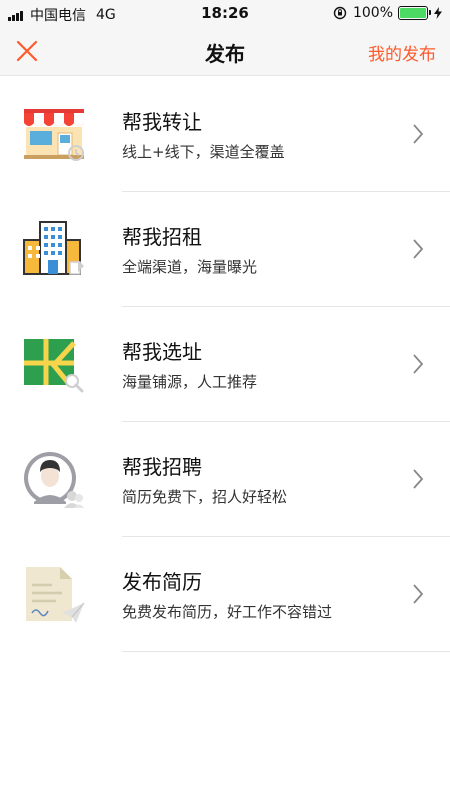  What do you see at coordinates (53, 248) in the screenshot?
I see `building-icon` at bounding box center [53, 248].